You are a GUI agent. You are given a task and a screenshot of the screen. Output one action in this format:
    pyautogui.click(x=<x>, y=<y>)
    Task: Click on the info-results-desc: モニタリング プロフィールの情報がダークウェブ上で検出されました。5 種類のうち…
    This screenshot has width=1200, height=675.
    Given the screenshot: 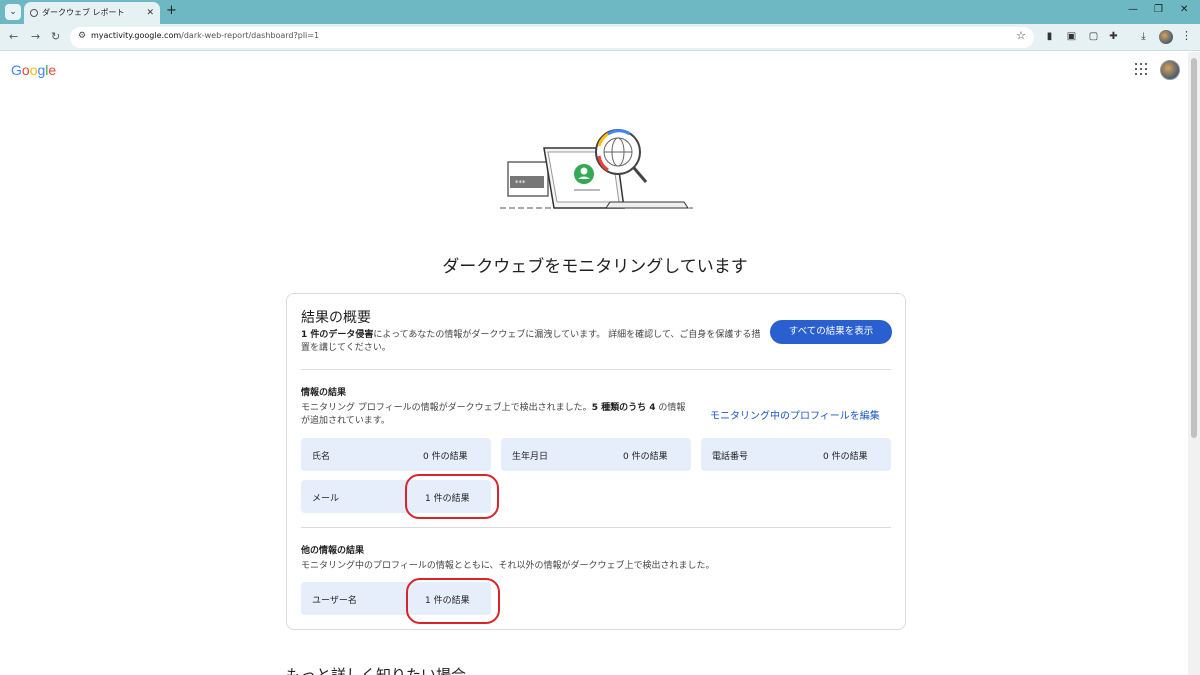 What is the action you would take?
    pyautogui.click(x=493, y=414)
    